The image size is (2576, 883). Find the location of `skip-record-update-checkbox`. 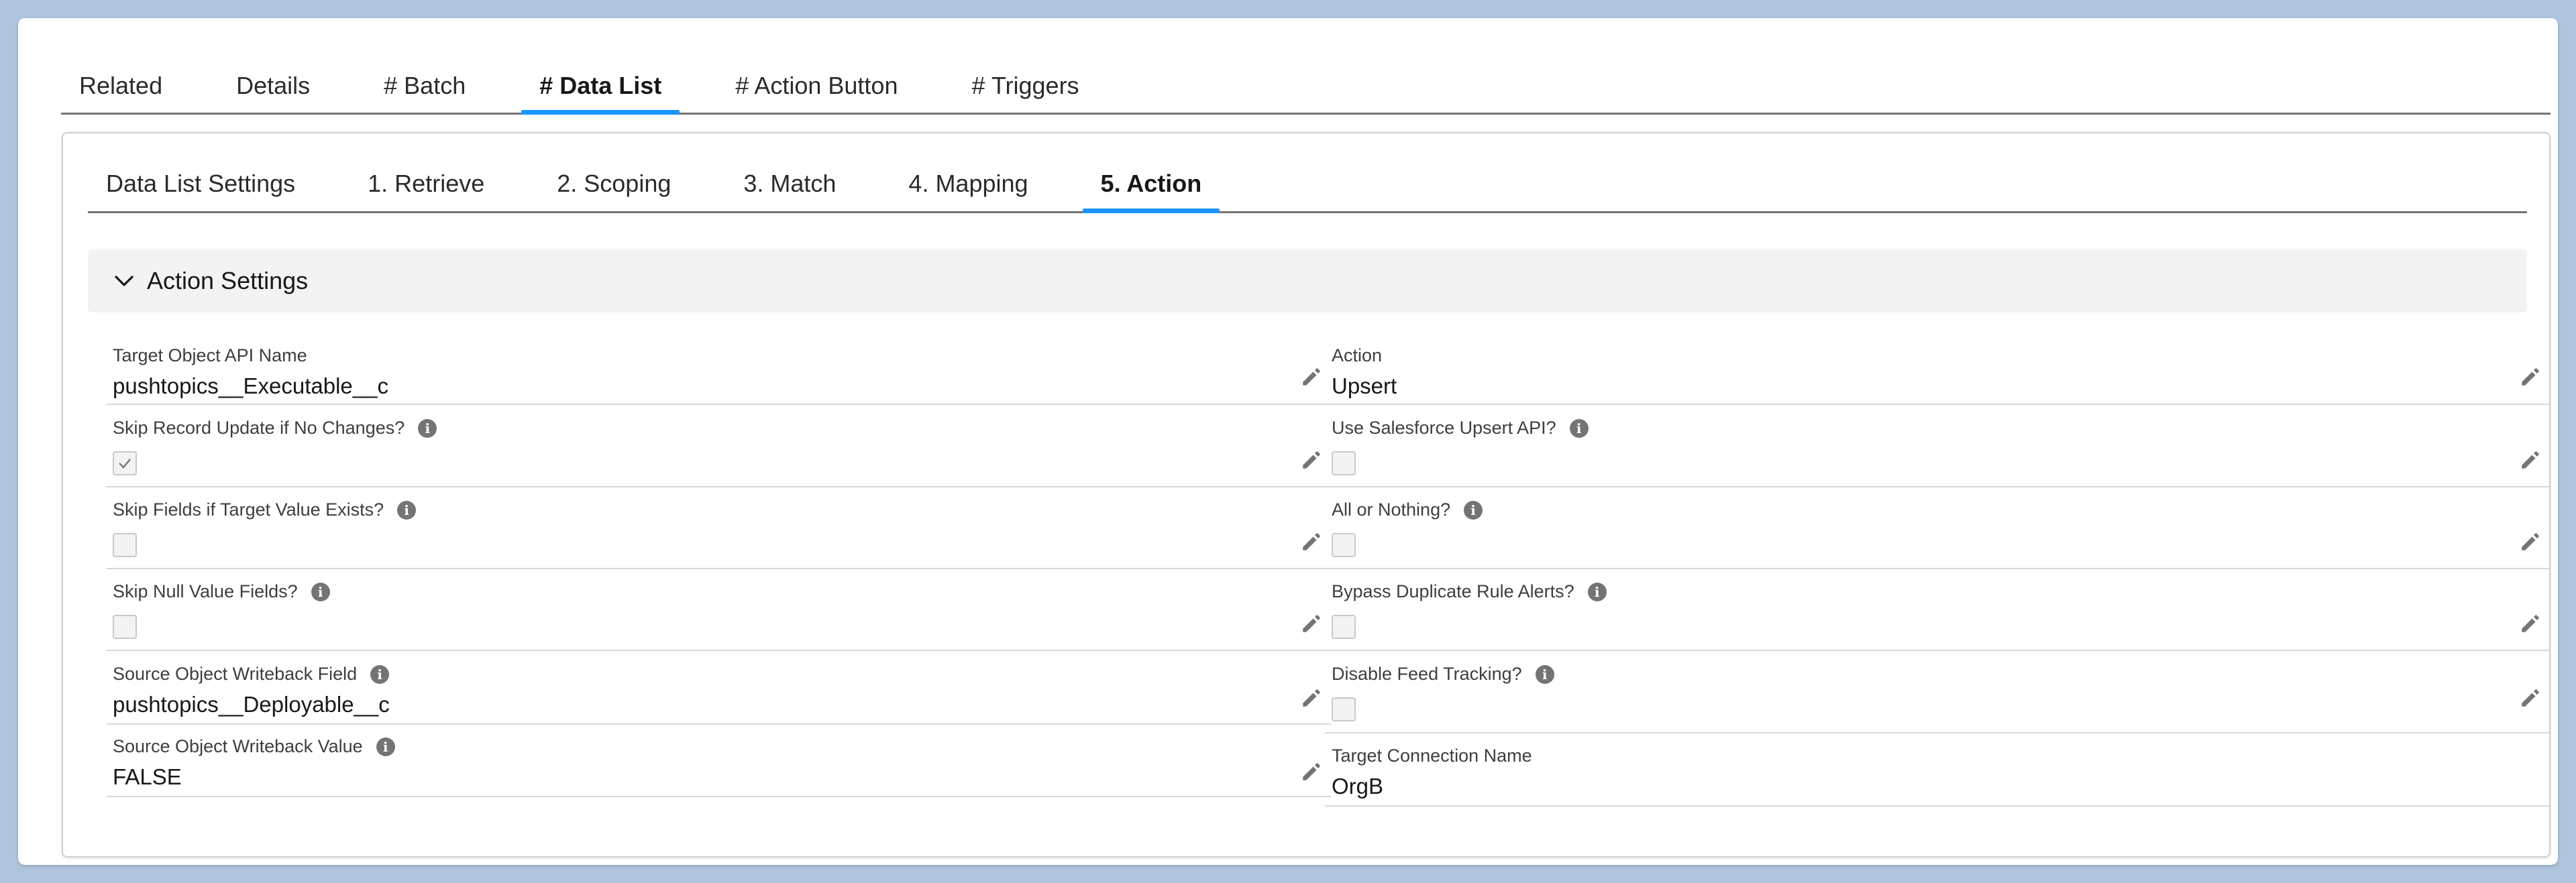

skip-record-update-checkbox is located at coordinates (125, 463).